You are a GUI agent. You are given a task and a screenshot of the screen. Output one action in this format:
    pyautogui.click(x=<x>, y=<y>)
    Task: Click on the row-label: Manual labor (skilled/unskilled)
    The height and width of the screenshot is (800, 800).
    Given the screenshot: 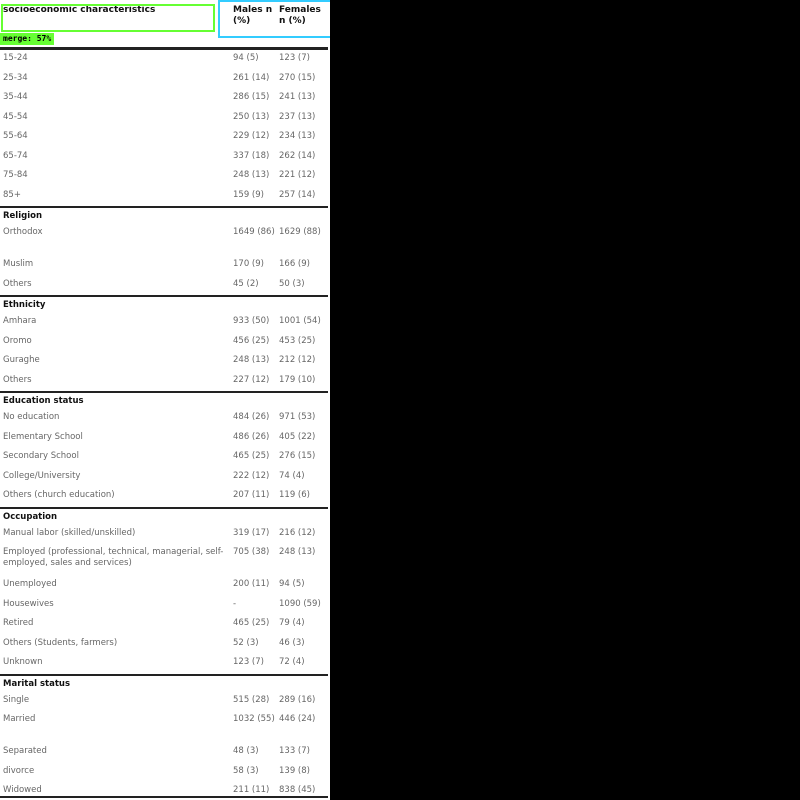 What is the action you would take?
    pyautogui.click(x=69, y=532)
    